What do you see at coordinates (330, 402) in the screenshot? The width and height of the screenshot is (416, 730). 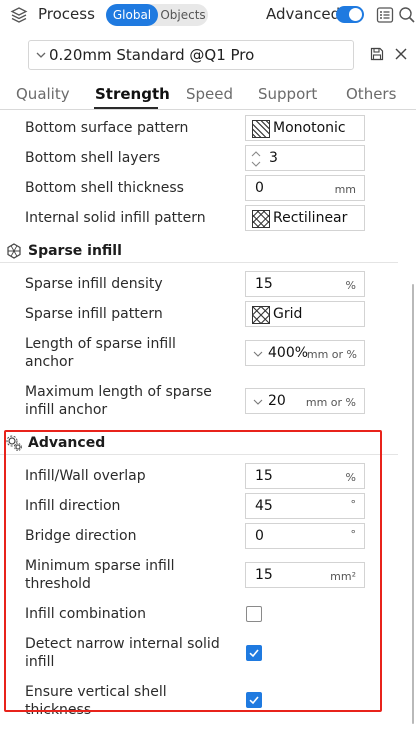 I see `max-sparse-infill-anchor-unit: mm or %` at bounding box center [330, 402].